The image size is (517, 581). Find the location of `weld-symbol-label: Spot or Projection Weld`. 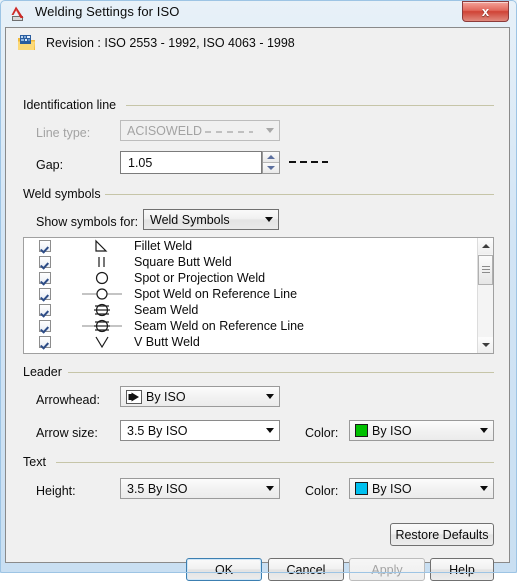

weld-symbol-label: Spot or Projection Weld is located at coordinates (200, 278).